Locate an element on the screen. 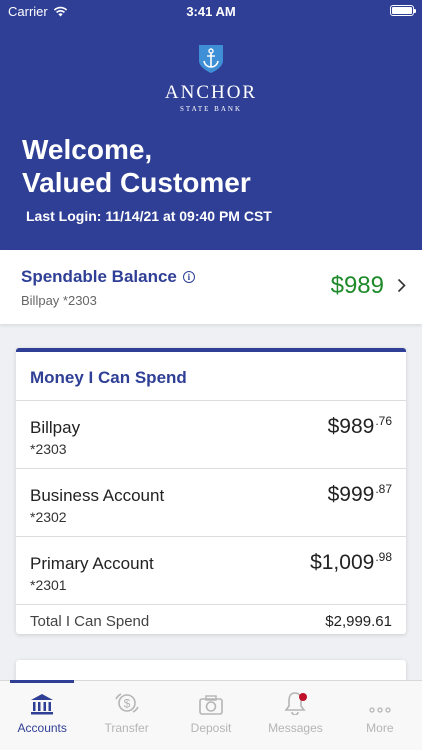 The height and width of the screenshot is (750, 422). status-time: 3:41 AM is located at coordinates (211, 11).